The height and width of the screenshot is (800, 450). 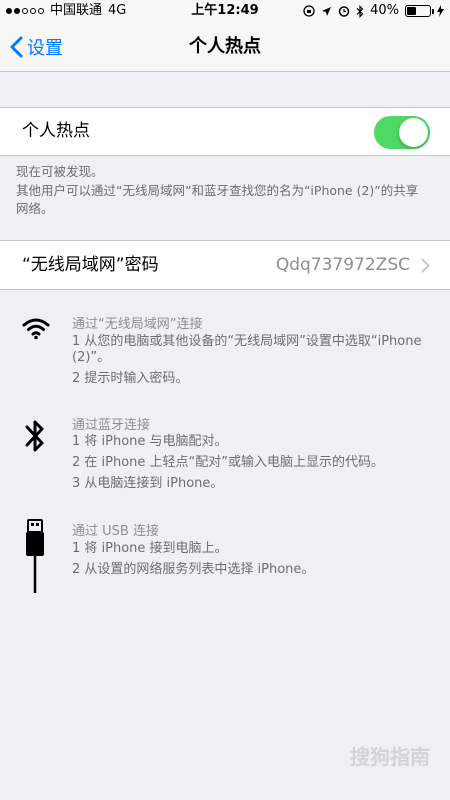 I want to click on usb-instructions-title: 通过 USB 连接, so click(x=115, y=531).